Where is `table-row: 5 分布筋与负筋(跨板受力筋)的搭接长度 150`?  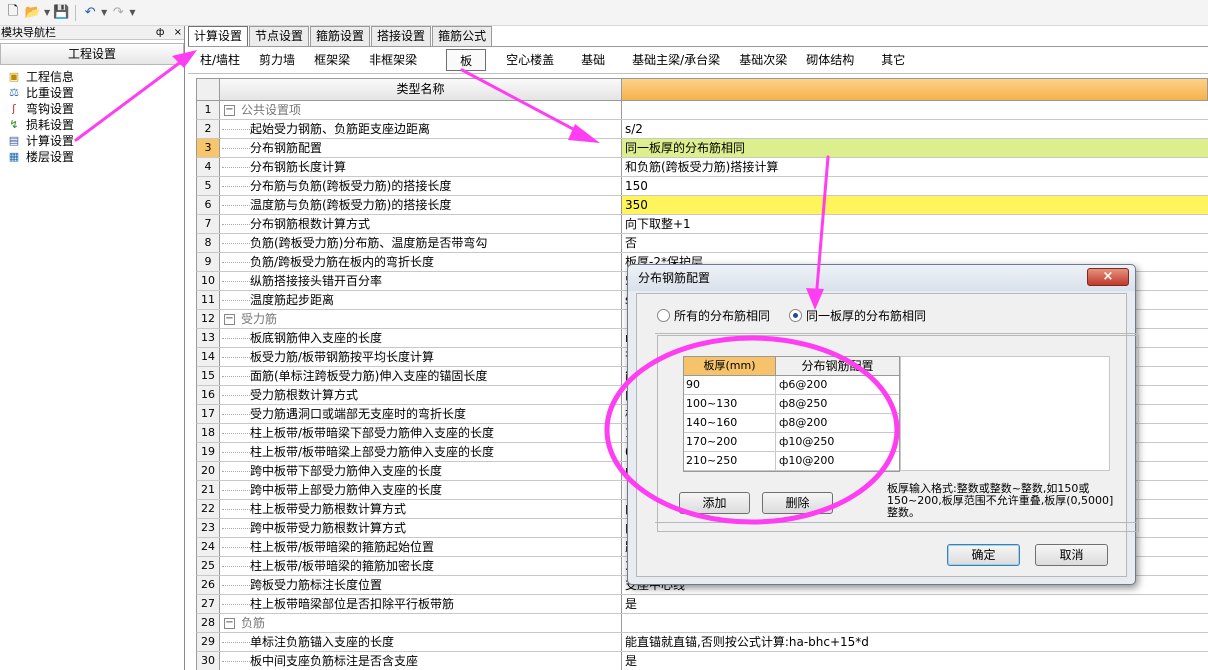 table-row: 5 分布筋与负筋(跨板受力筋)的搭接长度 150 is located at coordinates (702, 186).